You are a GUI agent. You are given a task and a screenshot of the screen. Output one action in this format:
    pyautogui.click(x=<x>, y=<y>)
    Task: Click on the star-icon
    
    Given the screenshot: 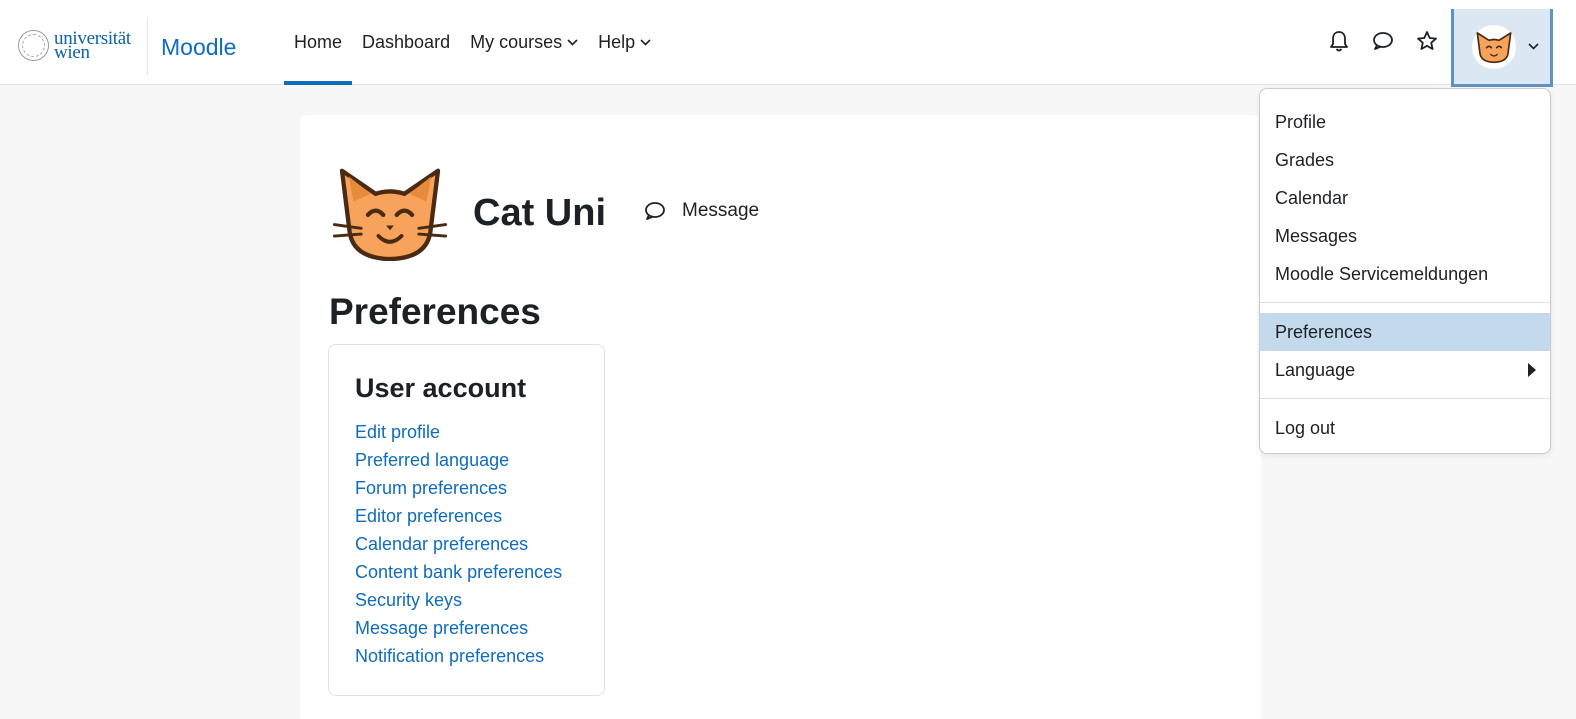 What is the action you would take?
    pyautogui.click(x=1427, y=41)
    